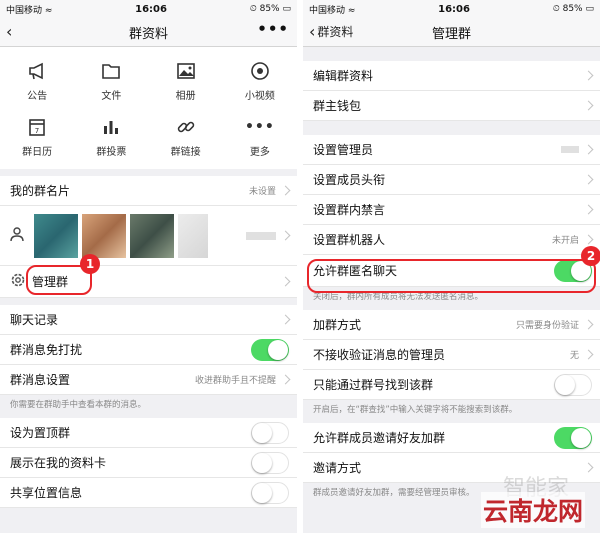  What do you see at coordinates (573, 384) in the screenshot?
I see `only-by-number-toggle` at bounding box center [573, 384].